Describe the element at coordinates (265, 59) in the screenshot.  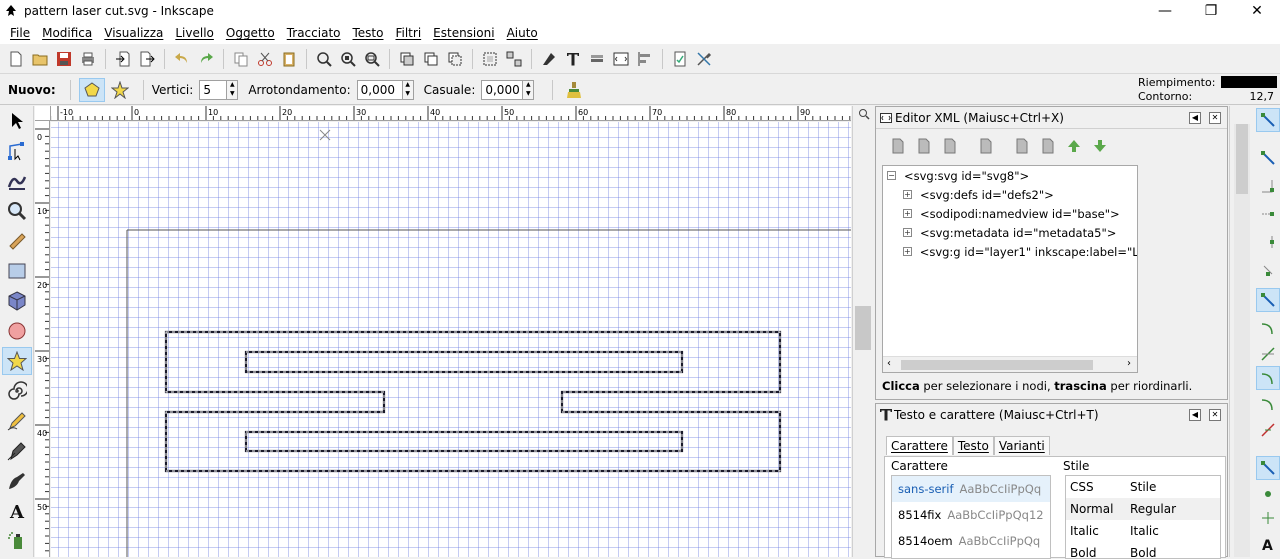
I see `cut-icon` at that location.